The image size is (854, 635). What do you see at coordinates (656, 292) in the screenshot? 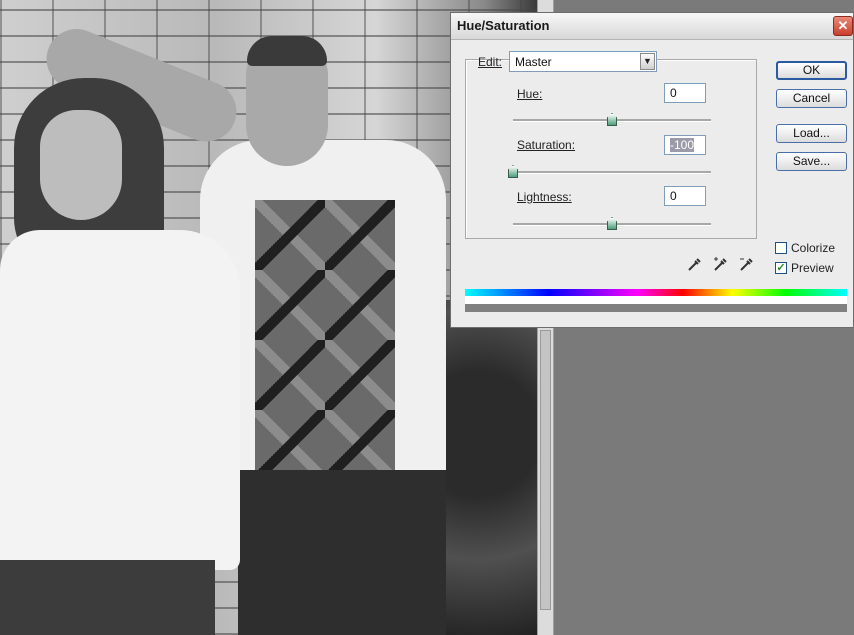
I see `input-hue-spectrum` at bounding box center [656, 292].